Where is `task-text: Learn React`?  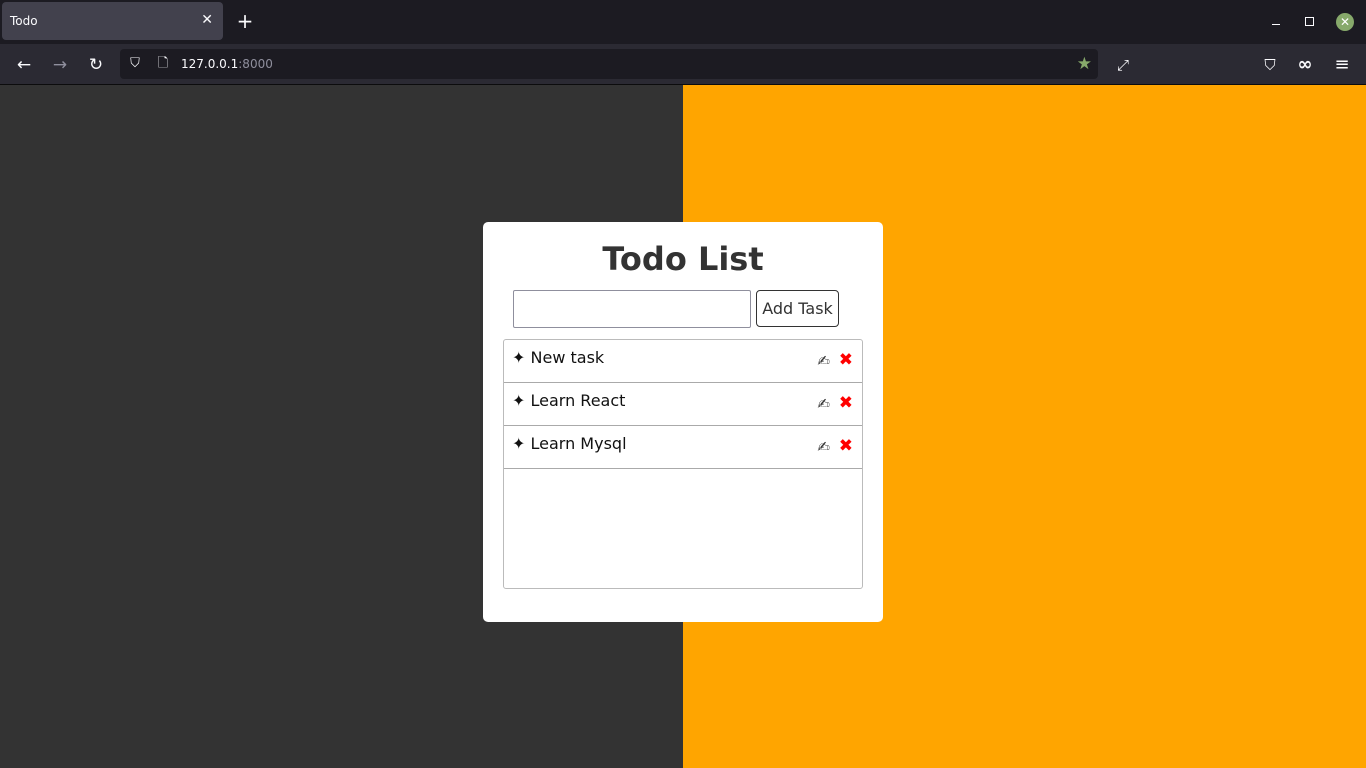
task-text: Learn React is located at coordinates (578, 400).